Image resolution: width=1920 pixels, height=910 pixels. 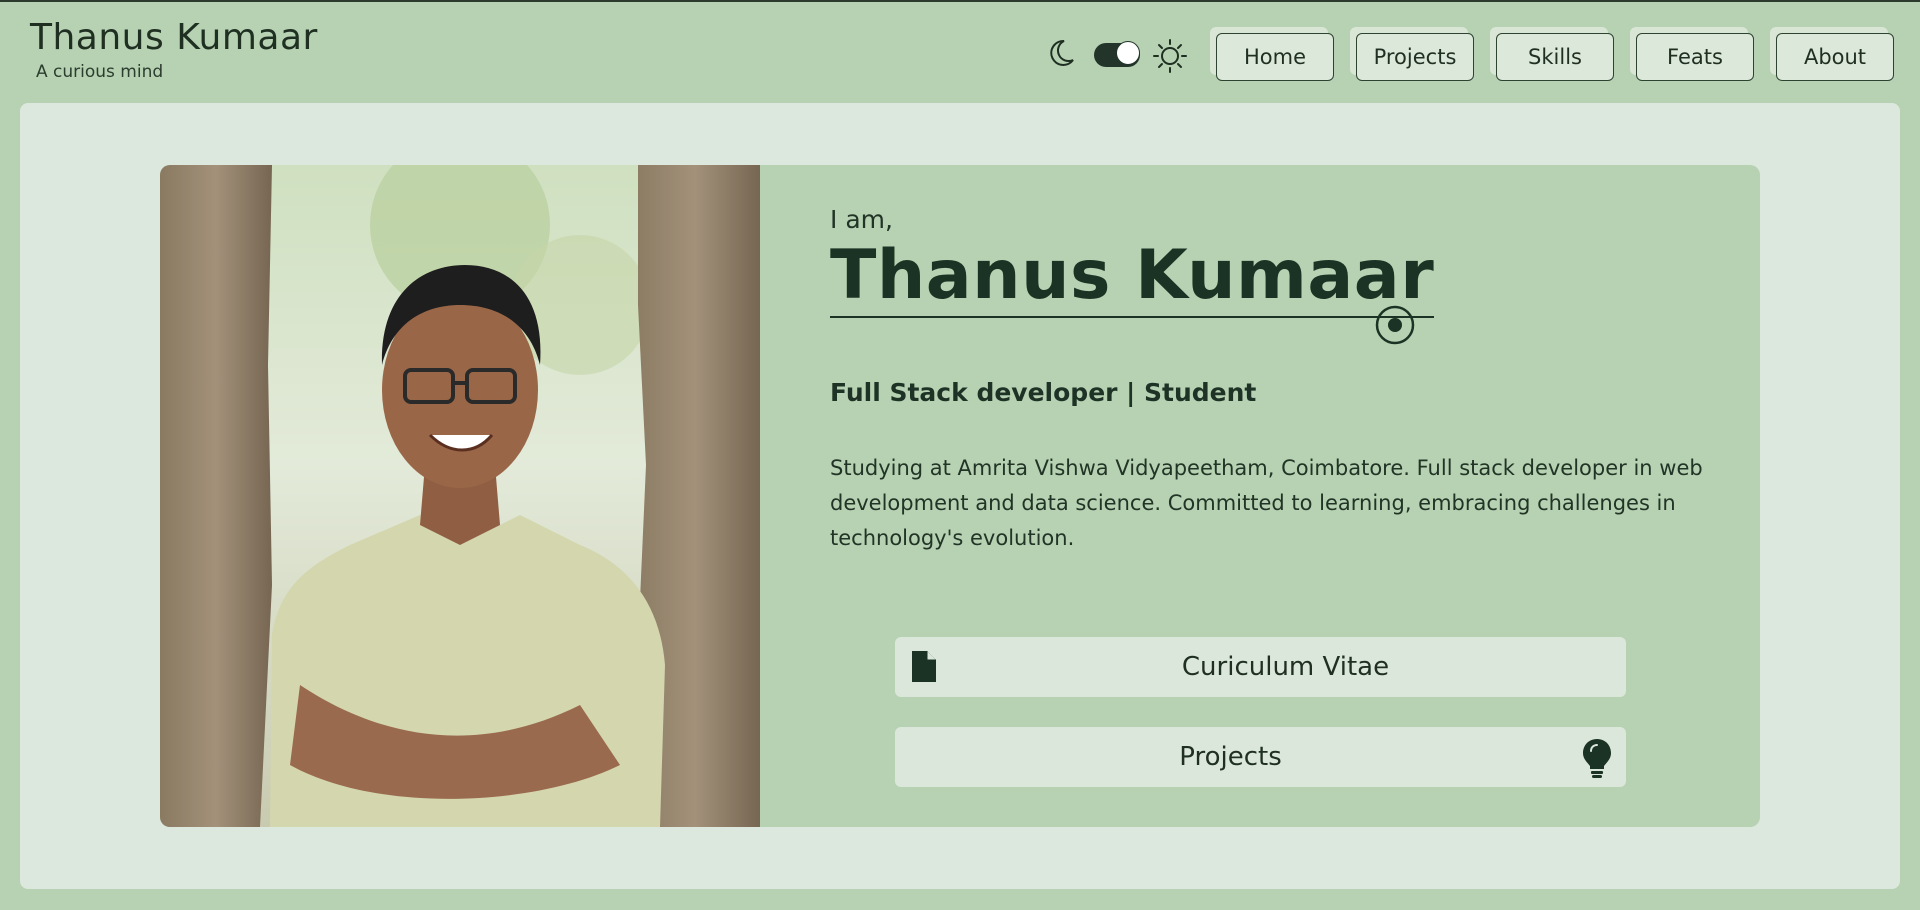 I want to click on site-title: Thanus Kumaar, so click(x=174, y=37).